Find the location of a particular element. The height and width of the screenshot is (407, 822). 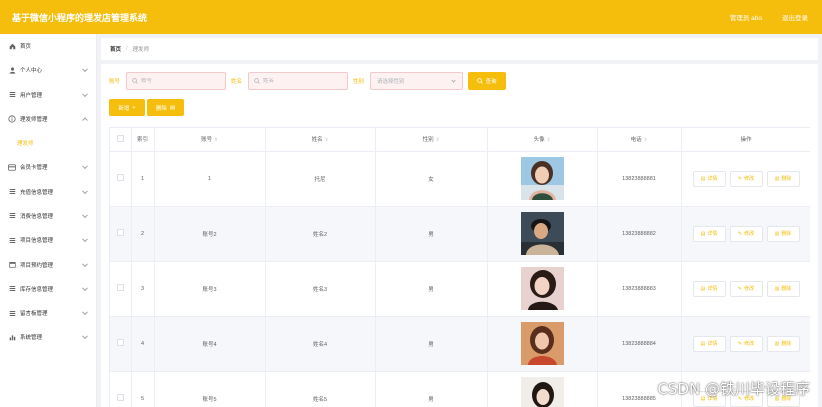

query-button: 查询 is located at coordinates (487, 81).